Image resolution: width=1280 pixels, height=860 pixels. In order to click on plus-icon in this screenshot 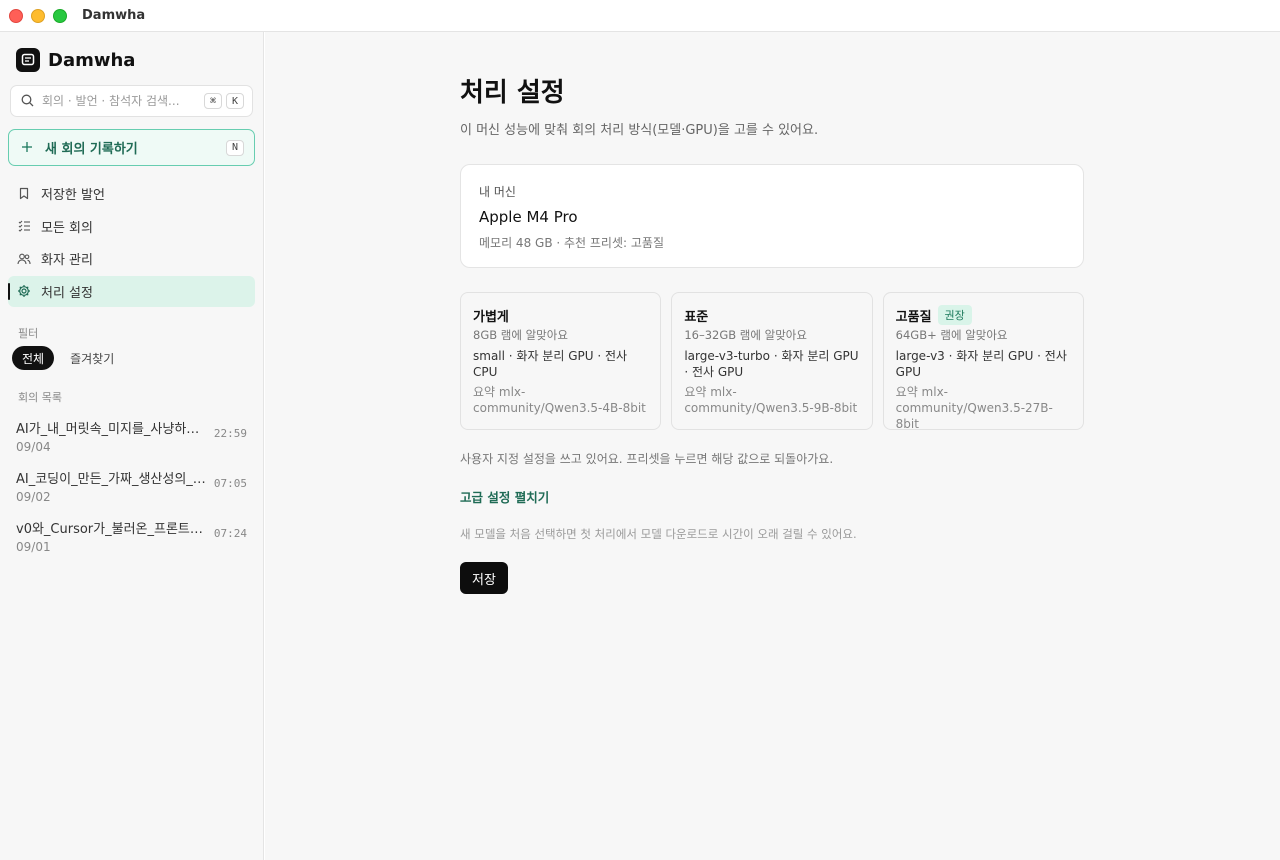, I will do `click(28, 148)`.